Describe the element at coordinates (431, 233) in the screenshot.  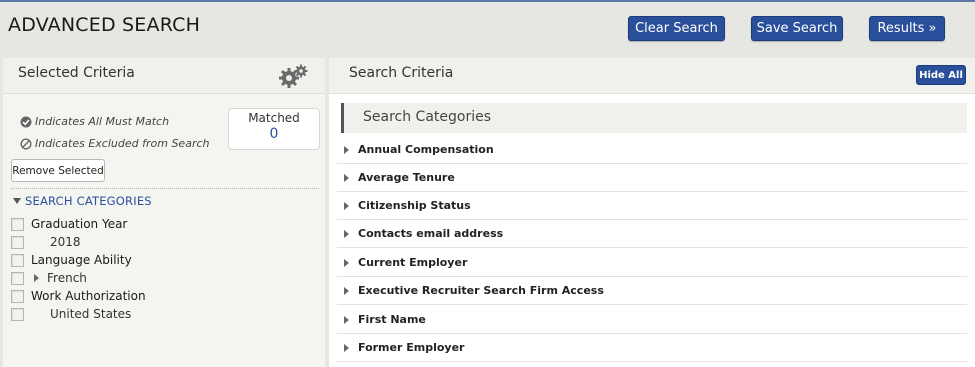
I see `category-label: Contacts email address` at that location.